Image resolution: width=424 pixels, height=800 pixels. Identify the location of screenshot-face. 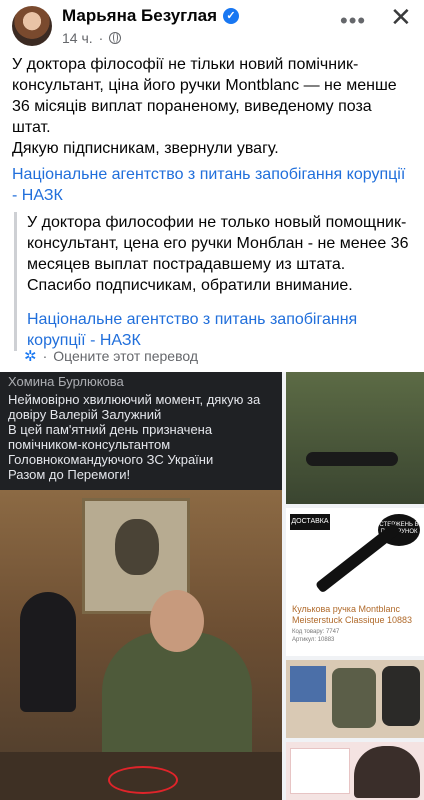
(387, 772).